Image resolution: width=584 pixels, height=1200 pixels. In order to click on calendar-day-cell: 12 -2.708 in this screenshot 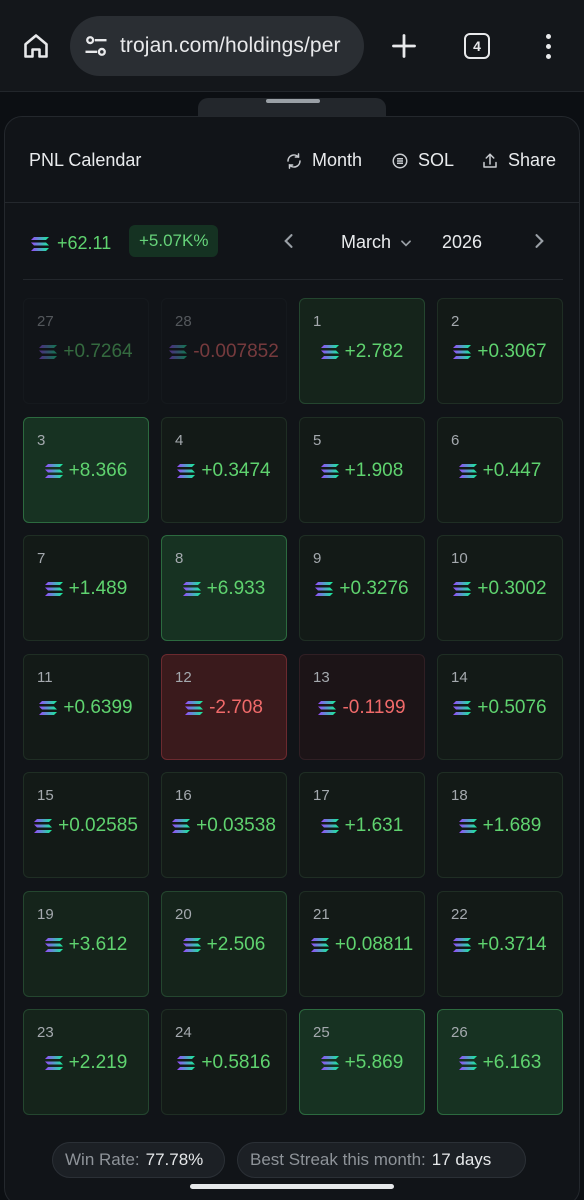, I will do `click(224, 707)`.